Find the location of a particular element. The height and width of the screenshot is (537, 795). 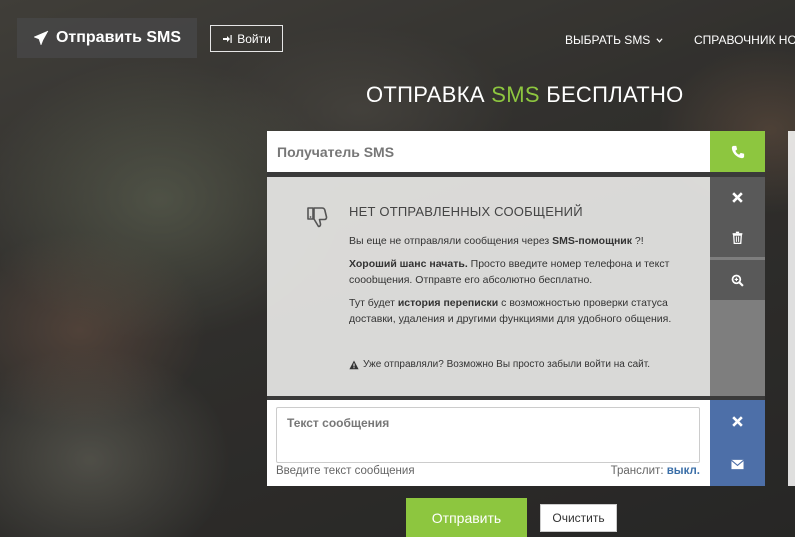

translit-value-link: выкл. is located at coordinates (683, 471).